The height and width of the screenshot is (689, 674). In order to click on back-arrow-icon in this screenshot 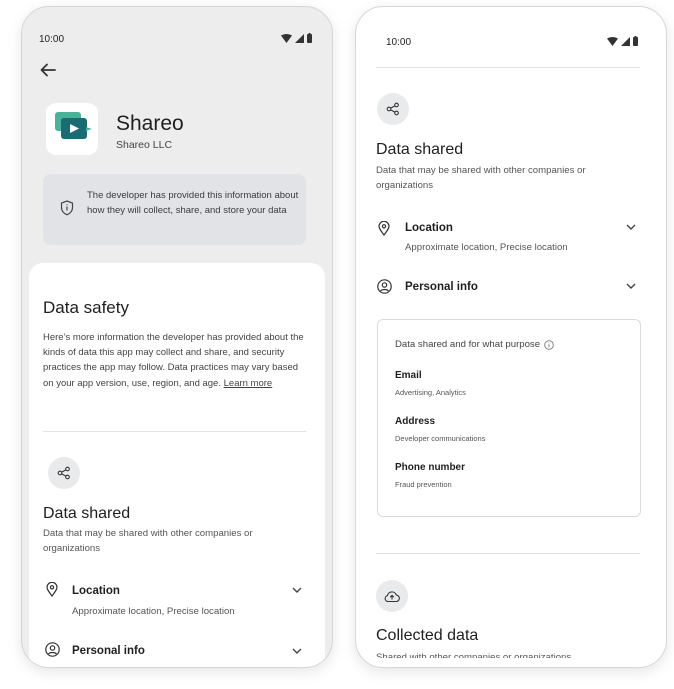, I will do `click(48, 70)`.